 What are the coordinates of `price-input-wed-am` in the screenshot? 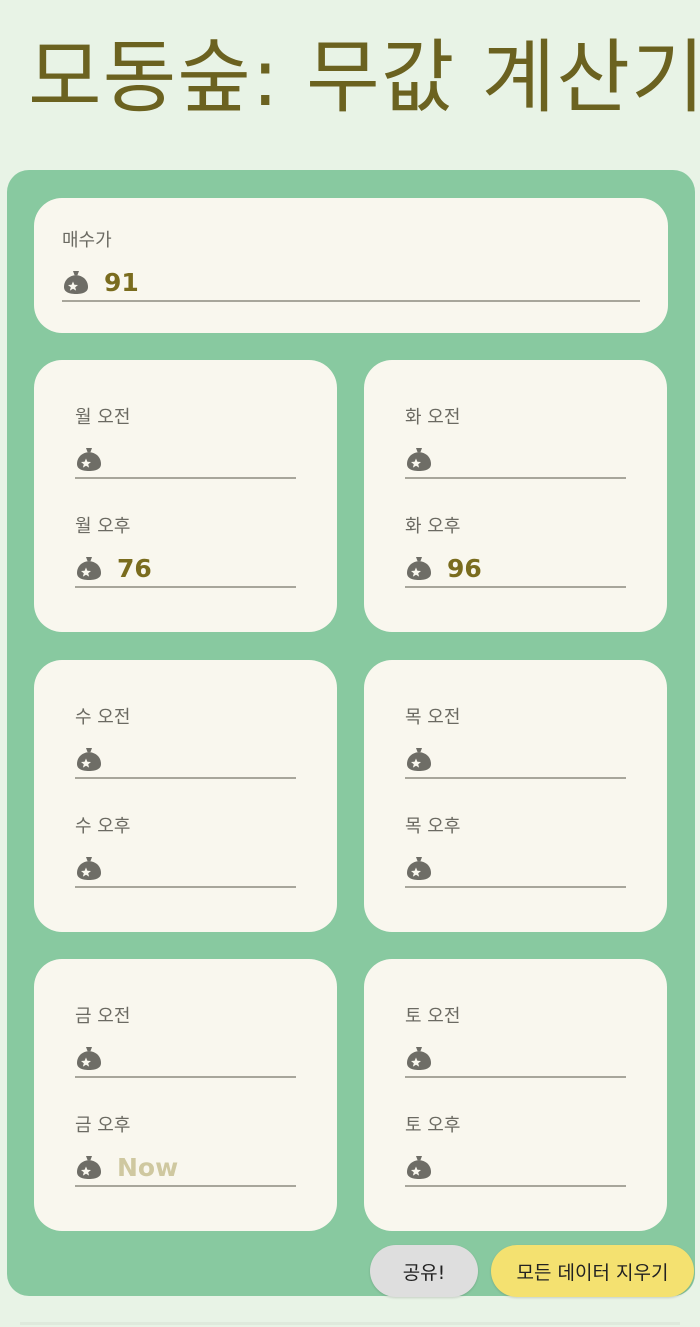 It's located at (185, 760).